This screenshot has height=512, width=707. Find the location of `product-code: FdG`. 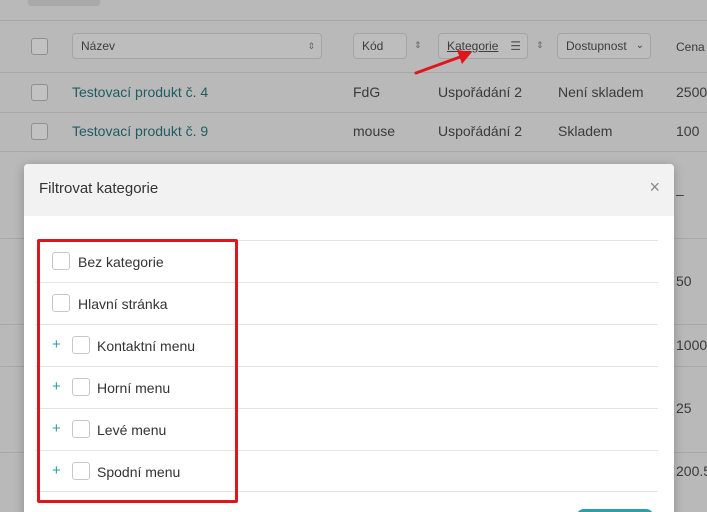

product-code: FdG is located at coordinates (367, 92).